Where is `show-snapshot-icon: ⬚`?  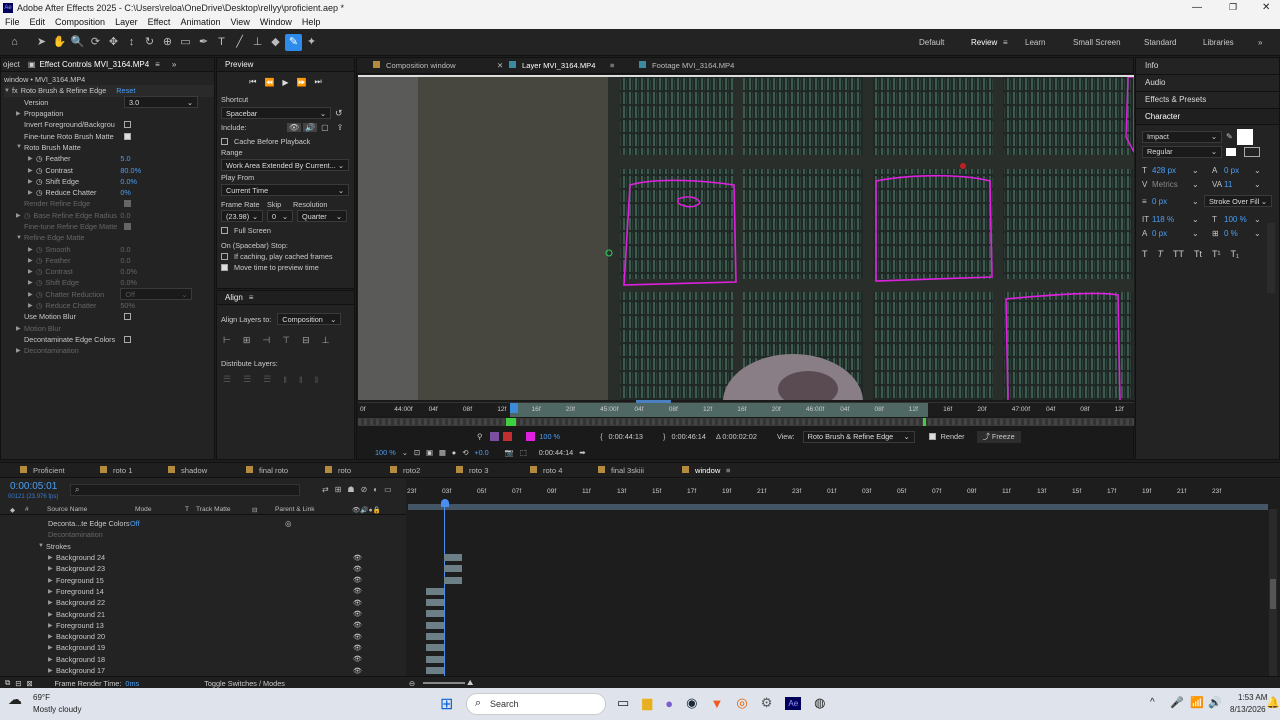 show-snapshot-icon: ⬚ is located at coordinates (523, 452).